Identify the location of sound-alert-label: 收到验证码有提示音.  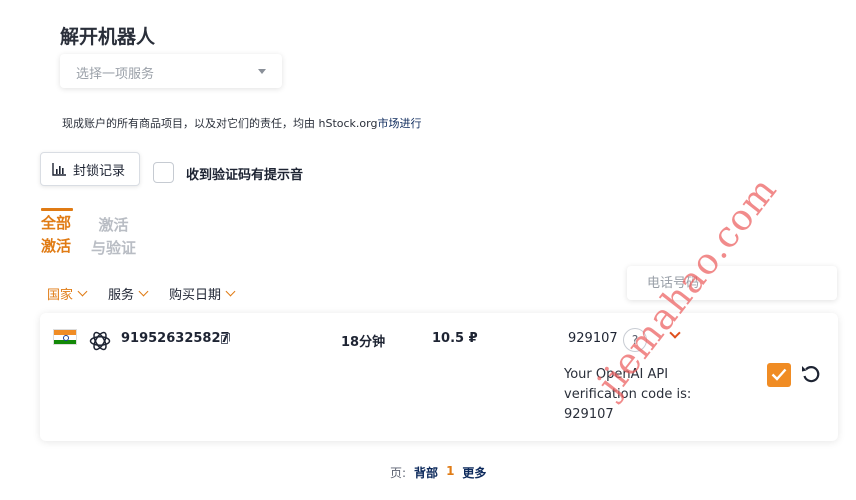
(245, 175).